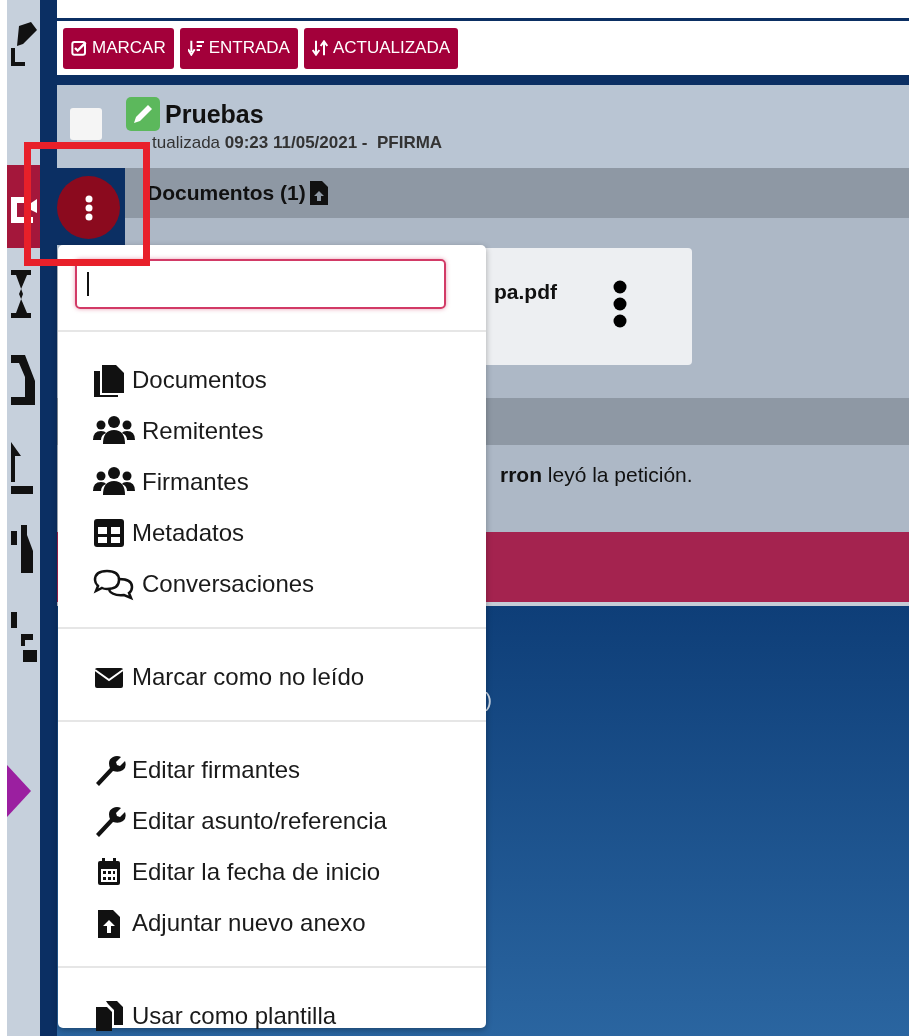  I want to click on checkbox, so click(86, 124).